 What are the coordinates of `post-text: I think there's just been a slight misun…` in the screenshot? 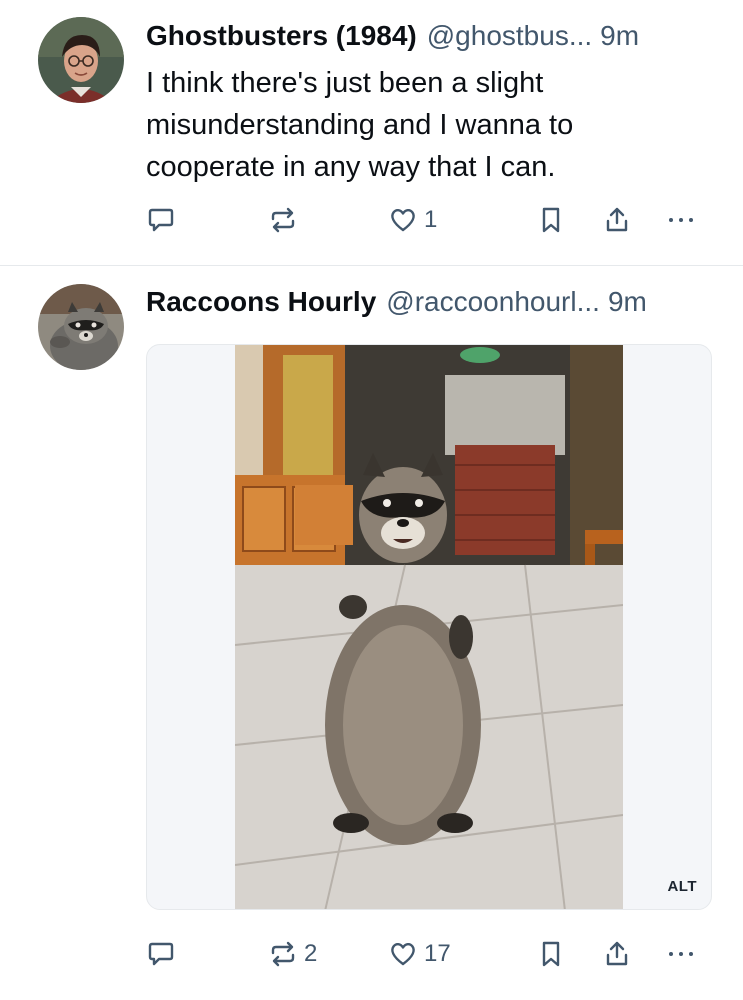 It's located at (426, 125).